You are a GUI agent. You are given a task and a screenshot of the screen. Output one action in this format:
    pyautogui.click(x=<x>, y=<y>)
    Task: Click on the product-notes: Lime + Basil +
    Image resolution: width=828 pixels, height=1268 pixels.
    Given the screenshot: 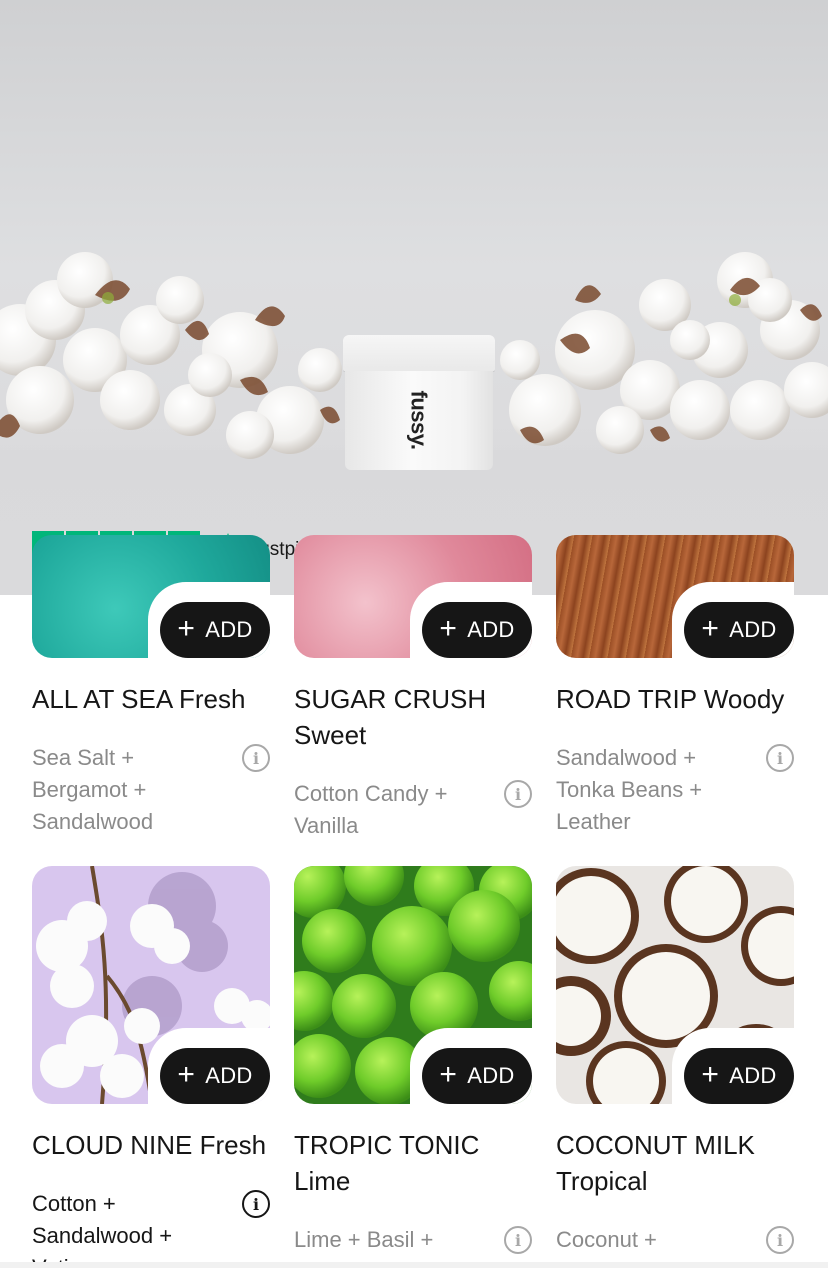 What is the action you would take?
    pyautogui.click(x=364, y=1239)
    